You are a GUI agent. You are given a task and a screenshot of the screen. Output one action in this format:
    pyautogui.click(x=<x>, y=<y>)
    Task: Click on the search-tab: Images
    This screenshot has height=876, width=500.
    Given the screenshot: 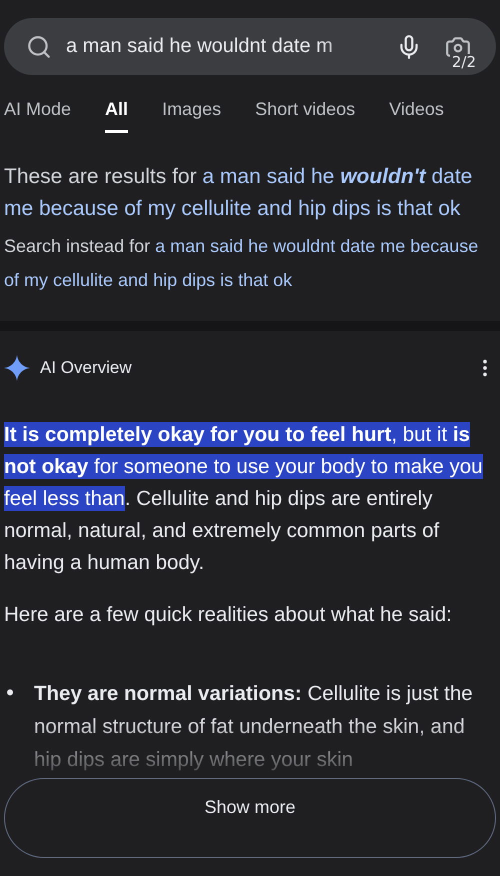 What is the action you would take?
    pyautogui.click(x=192, y=114)
    